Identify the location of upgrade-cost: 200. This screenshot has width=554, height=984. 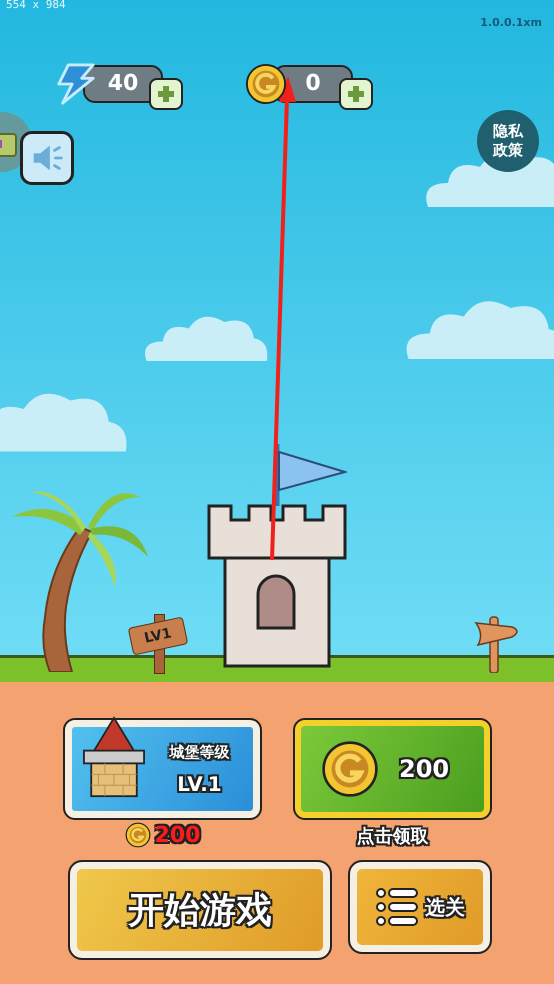
(177, 835).